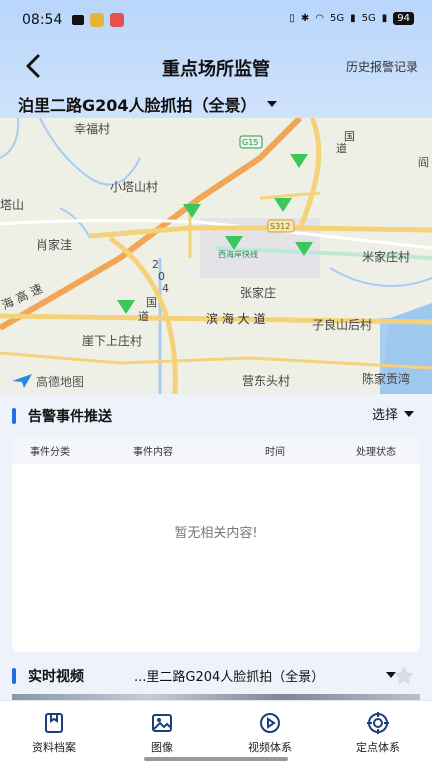 This screenshot has height=768, width=432. Describe the element at coordinates (216, 66) in the screenshot. I see `nav-bar: 重点场所监管 历史报警记录` at that location.